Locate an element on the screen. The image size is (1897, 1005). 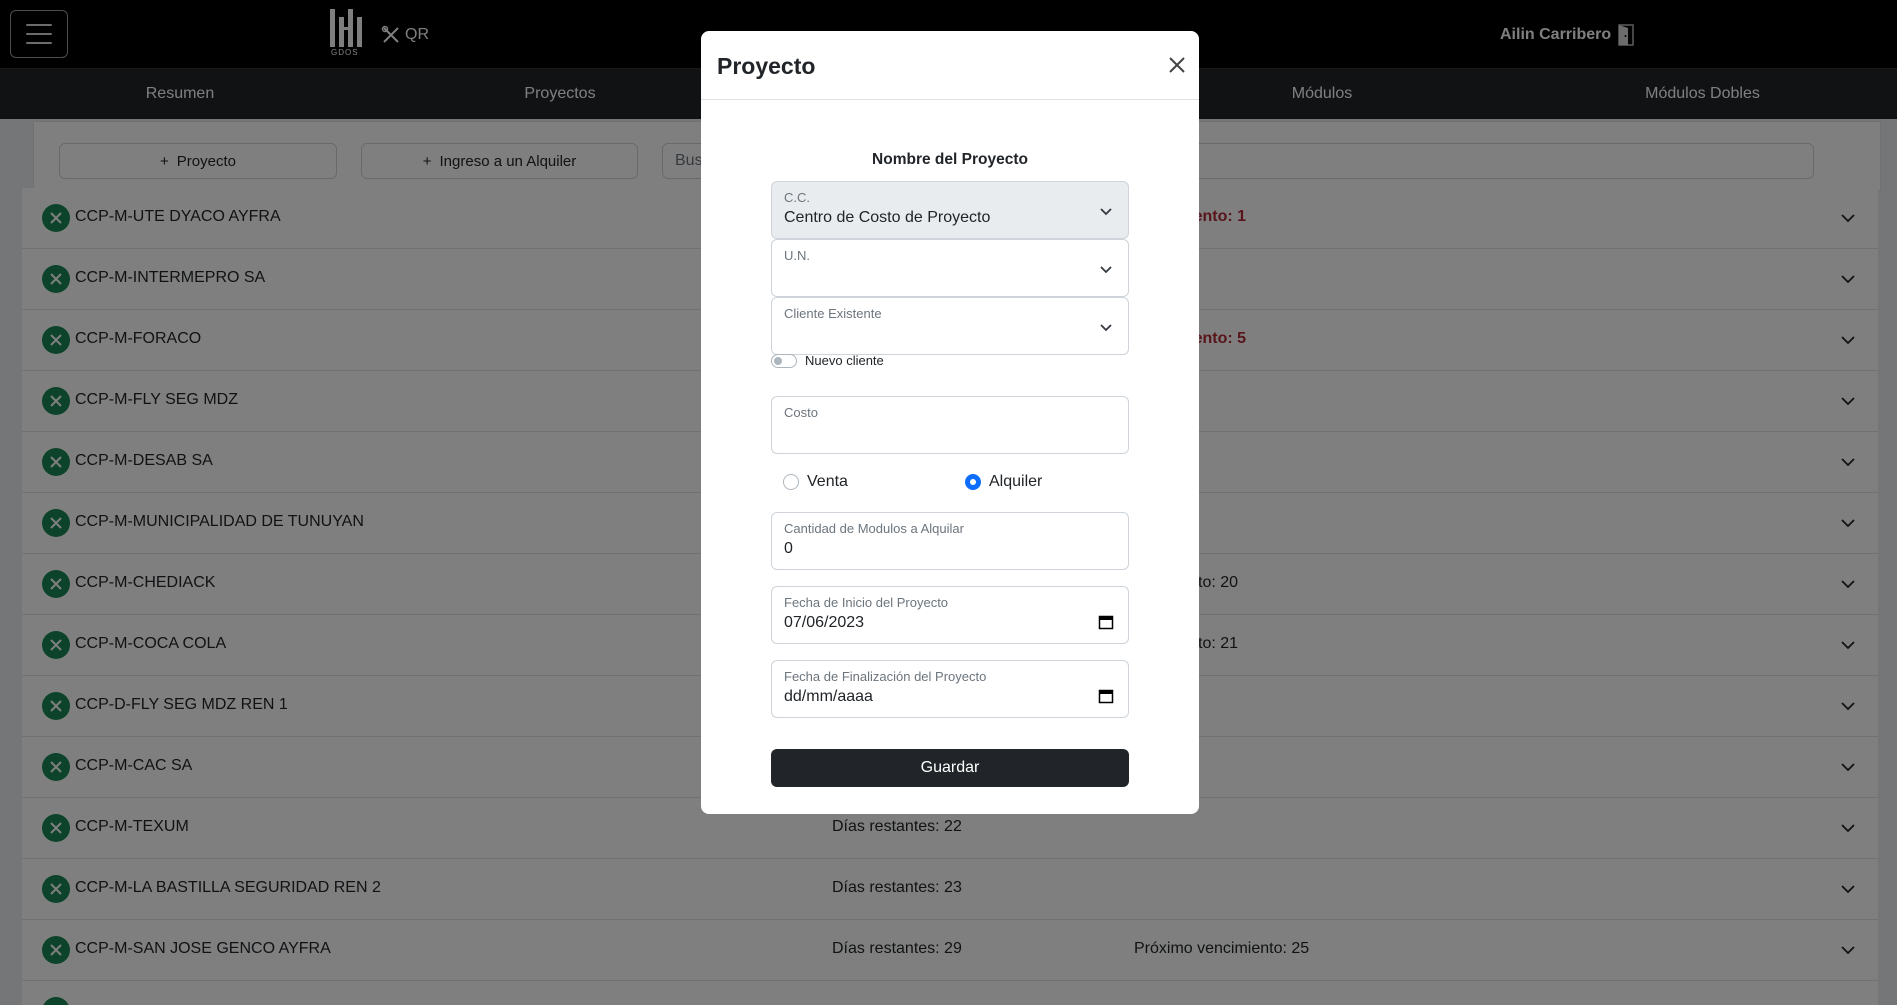
start-date-label: Fecha de Inicio del Proyecto is located at coordinates (866, 602).